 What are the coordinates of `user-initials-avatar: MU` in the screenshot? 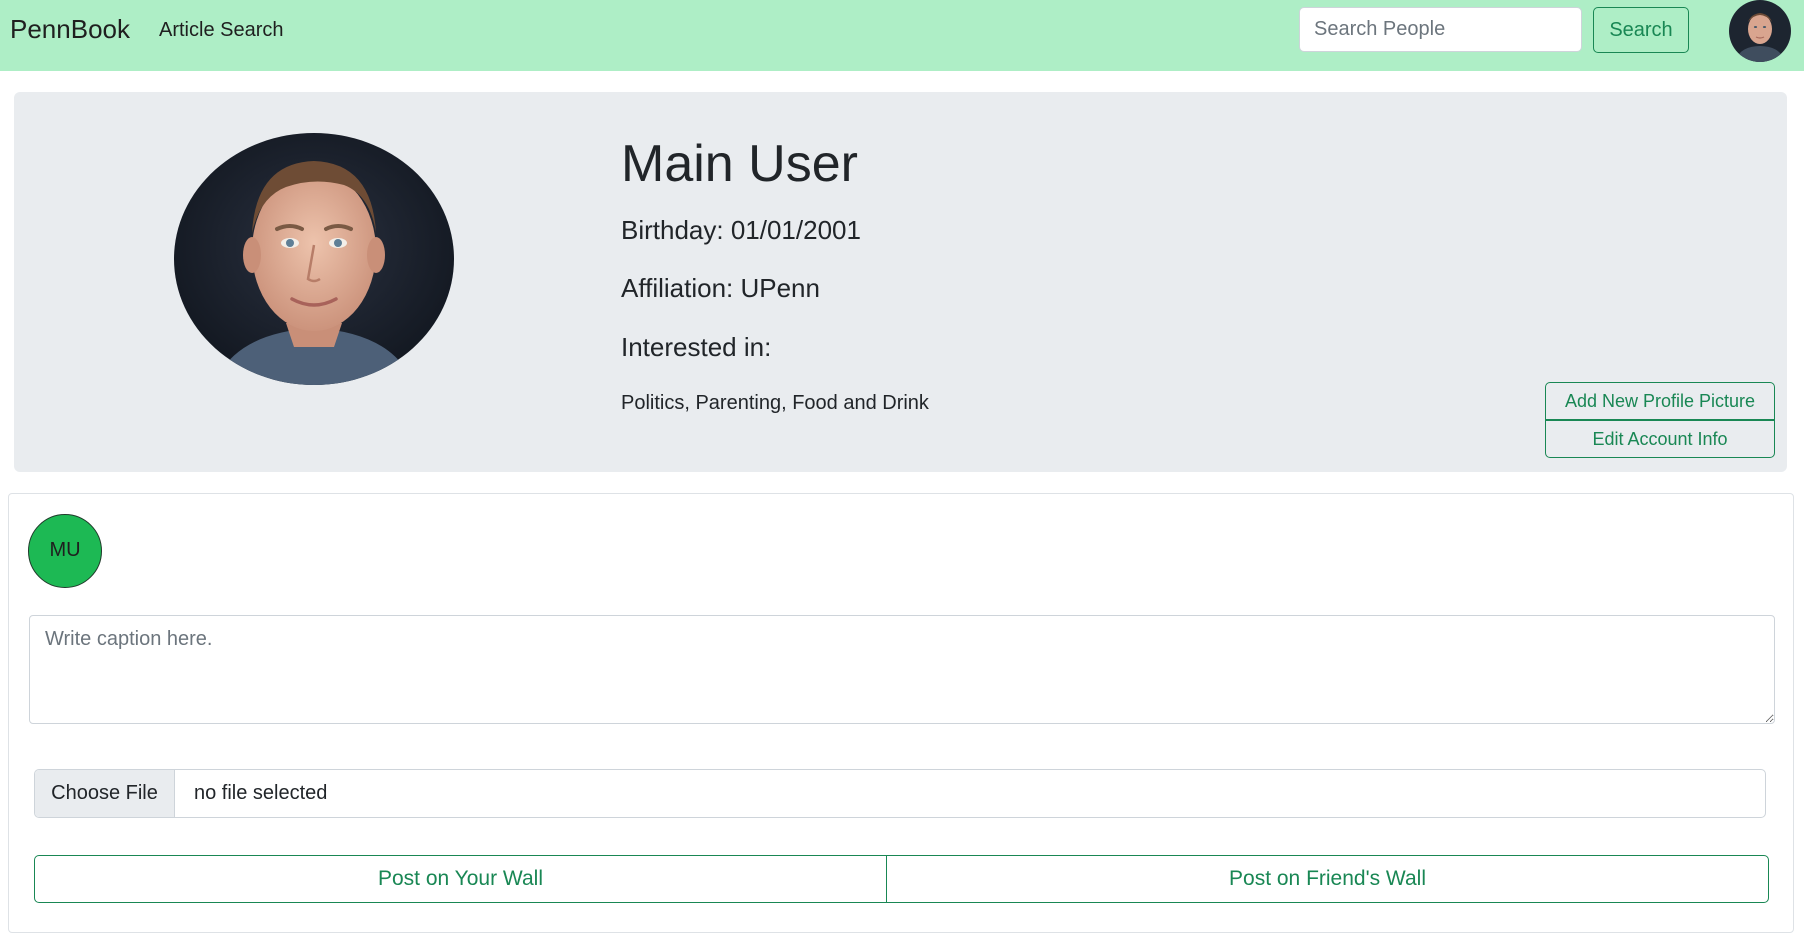 It's located at (65, 551).